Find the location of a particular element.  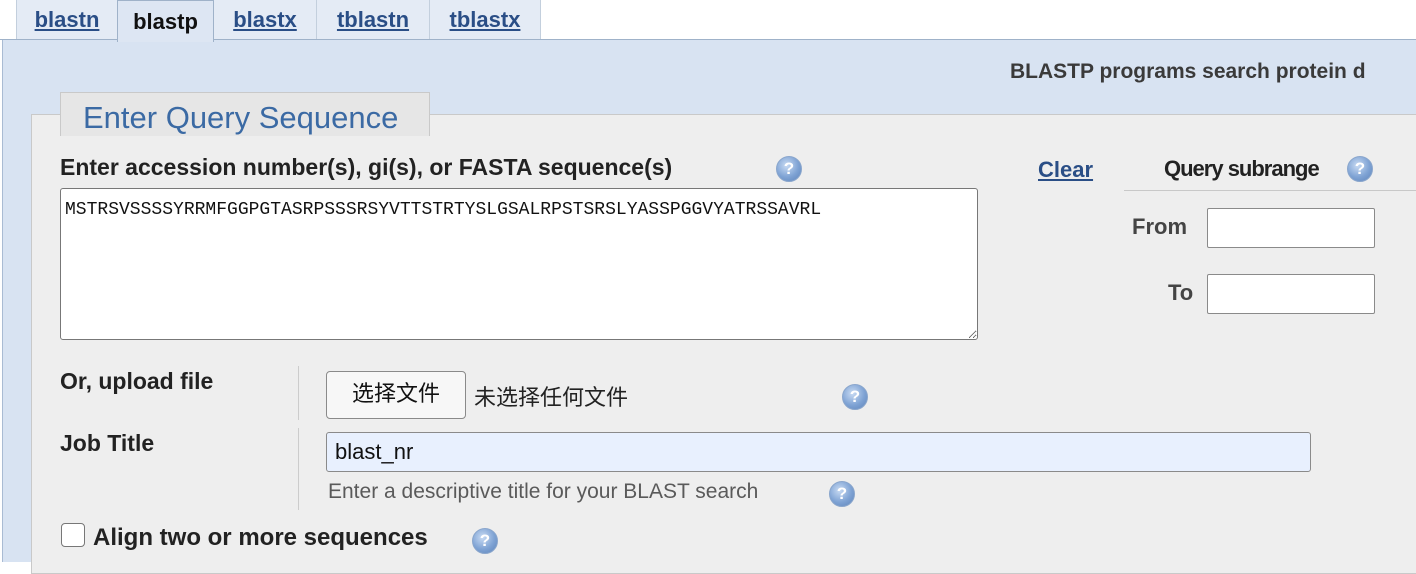

choose-file-button: 选择文件 is located at coordinates (396, 395).